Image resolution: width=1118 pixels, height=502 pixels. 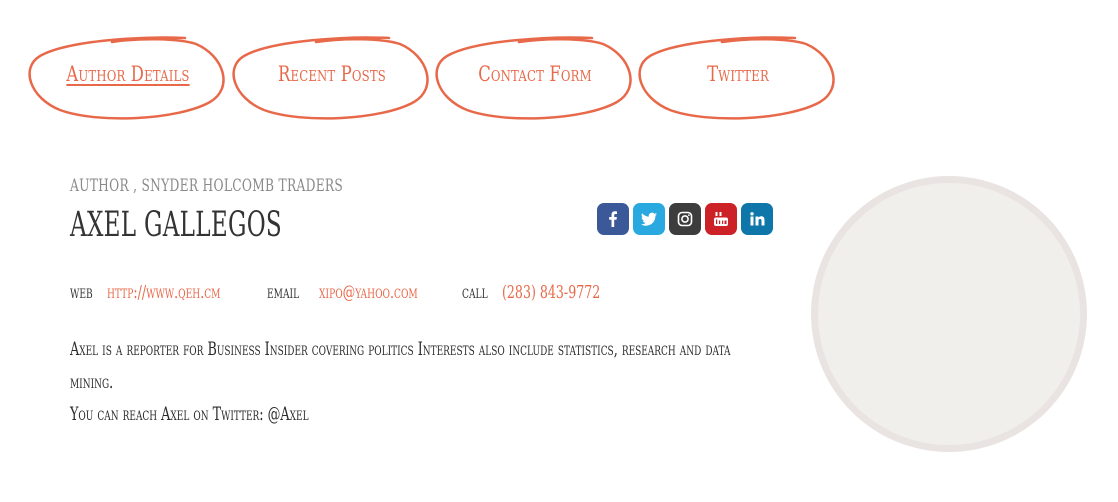 I want to click on twitter-icon, so click(x=649, y=219).